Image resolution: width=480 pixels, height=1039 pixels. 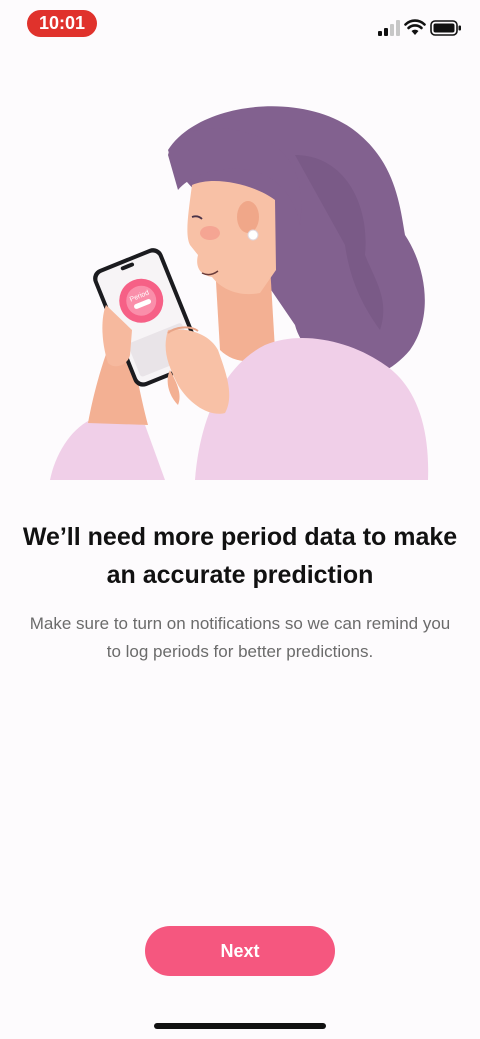 I want to click on status-bar: 10:01, so click(x=240, y=24).